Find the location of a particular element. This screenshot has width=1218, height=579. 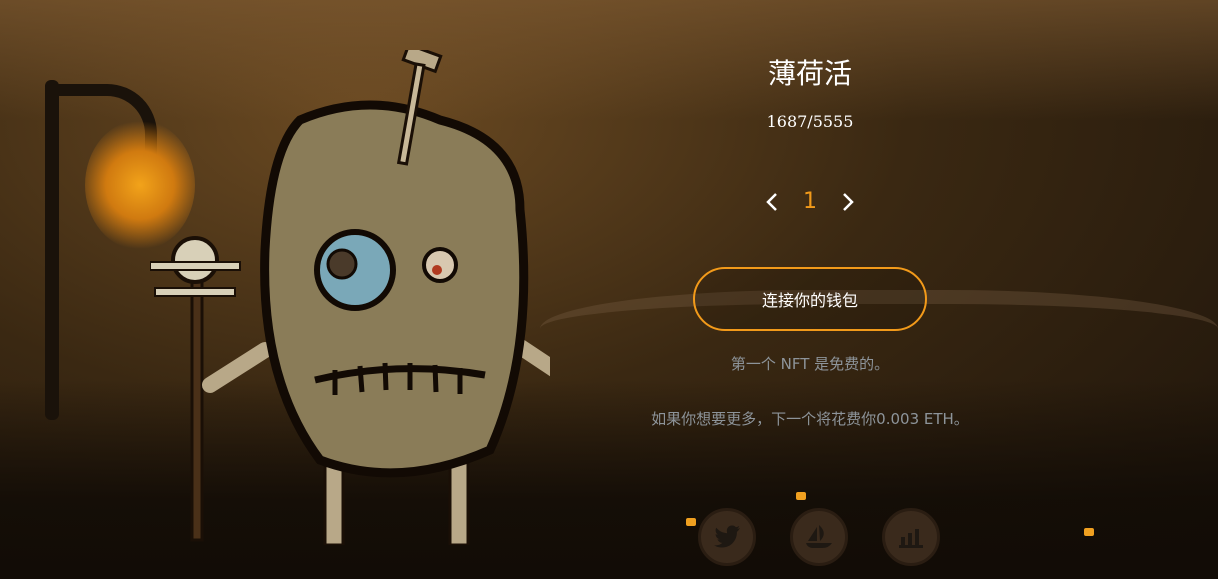

chevron-right-icon is located at coordinates (848, 202).